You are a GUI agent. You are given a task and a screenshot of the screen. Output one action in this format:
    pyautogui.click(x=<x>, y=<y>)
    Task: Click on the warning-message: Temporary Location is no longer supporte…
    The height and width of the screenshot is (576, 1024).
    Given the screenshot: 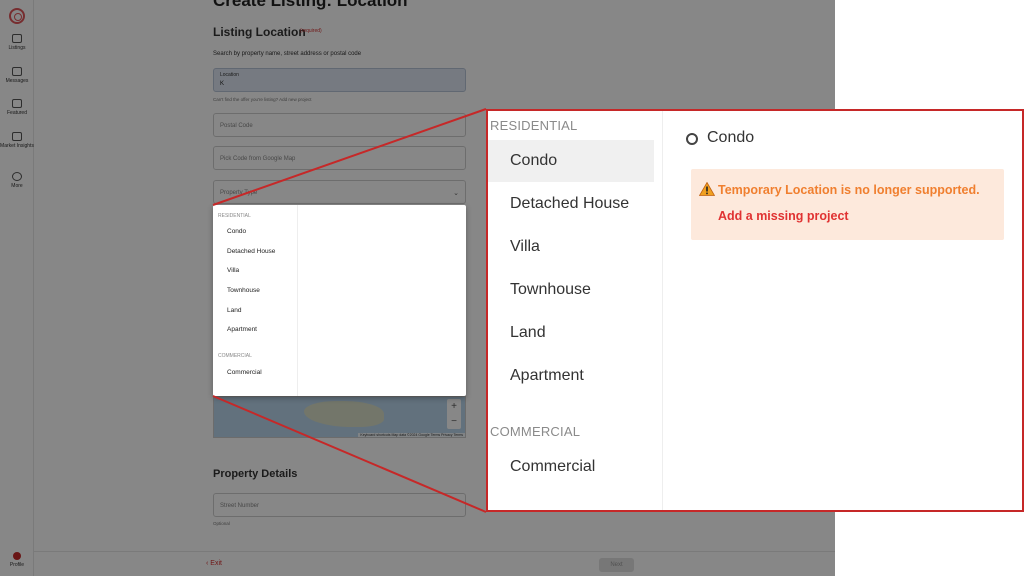 What is the action you would take?
    pyautogui.click(x=849, y=190)
    